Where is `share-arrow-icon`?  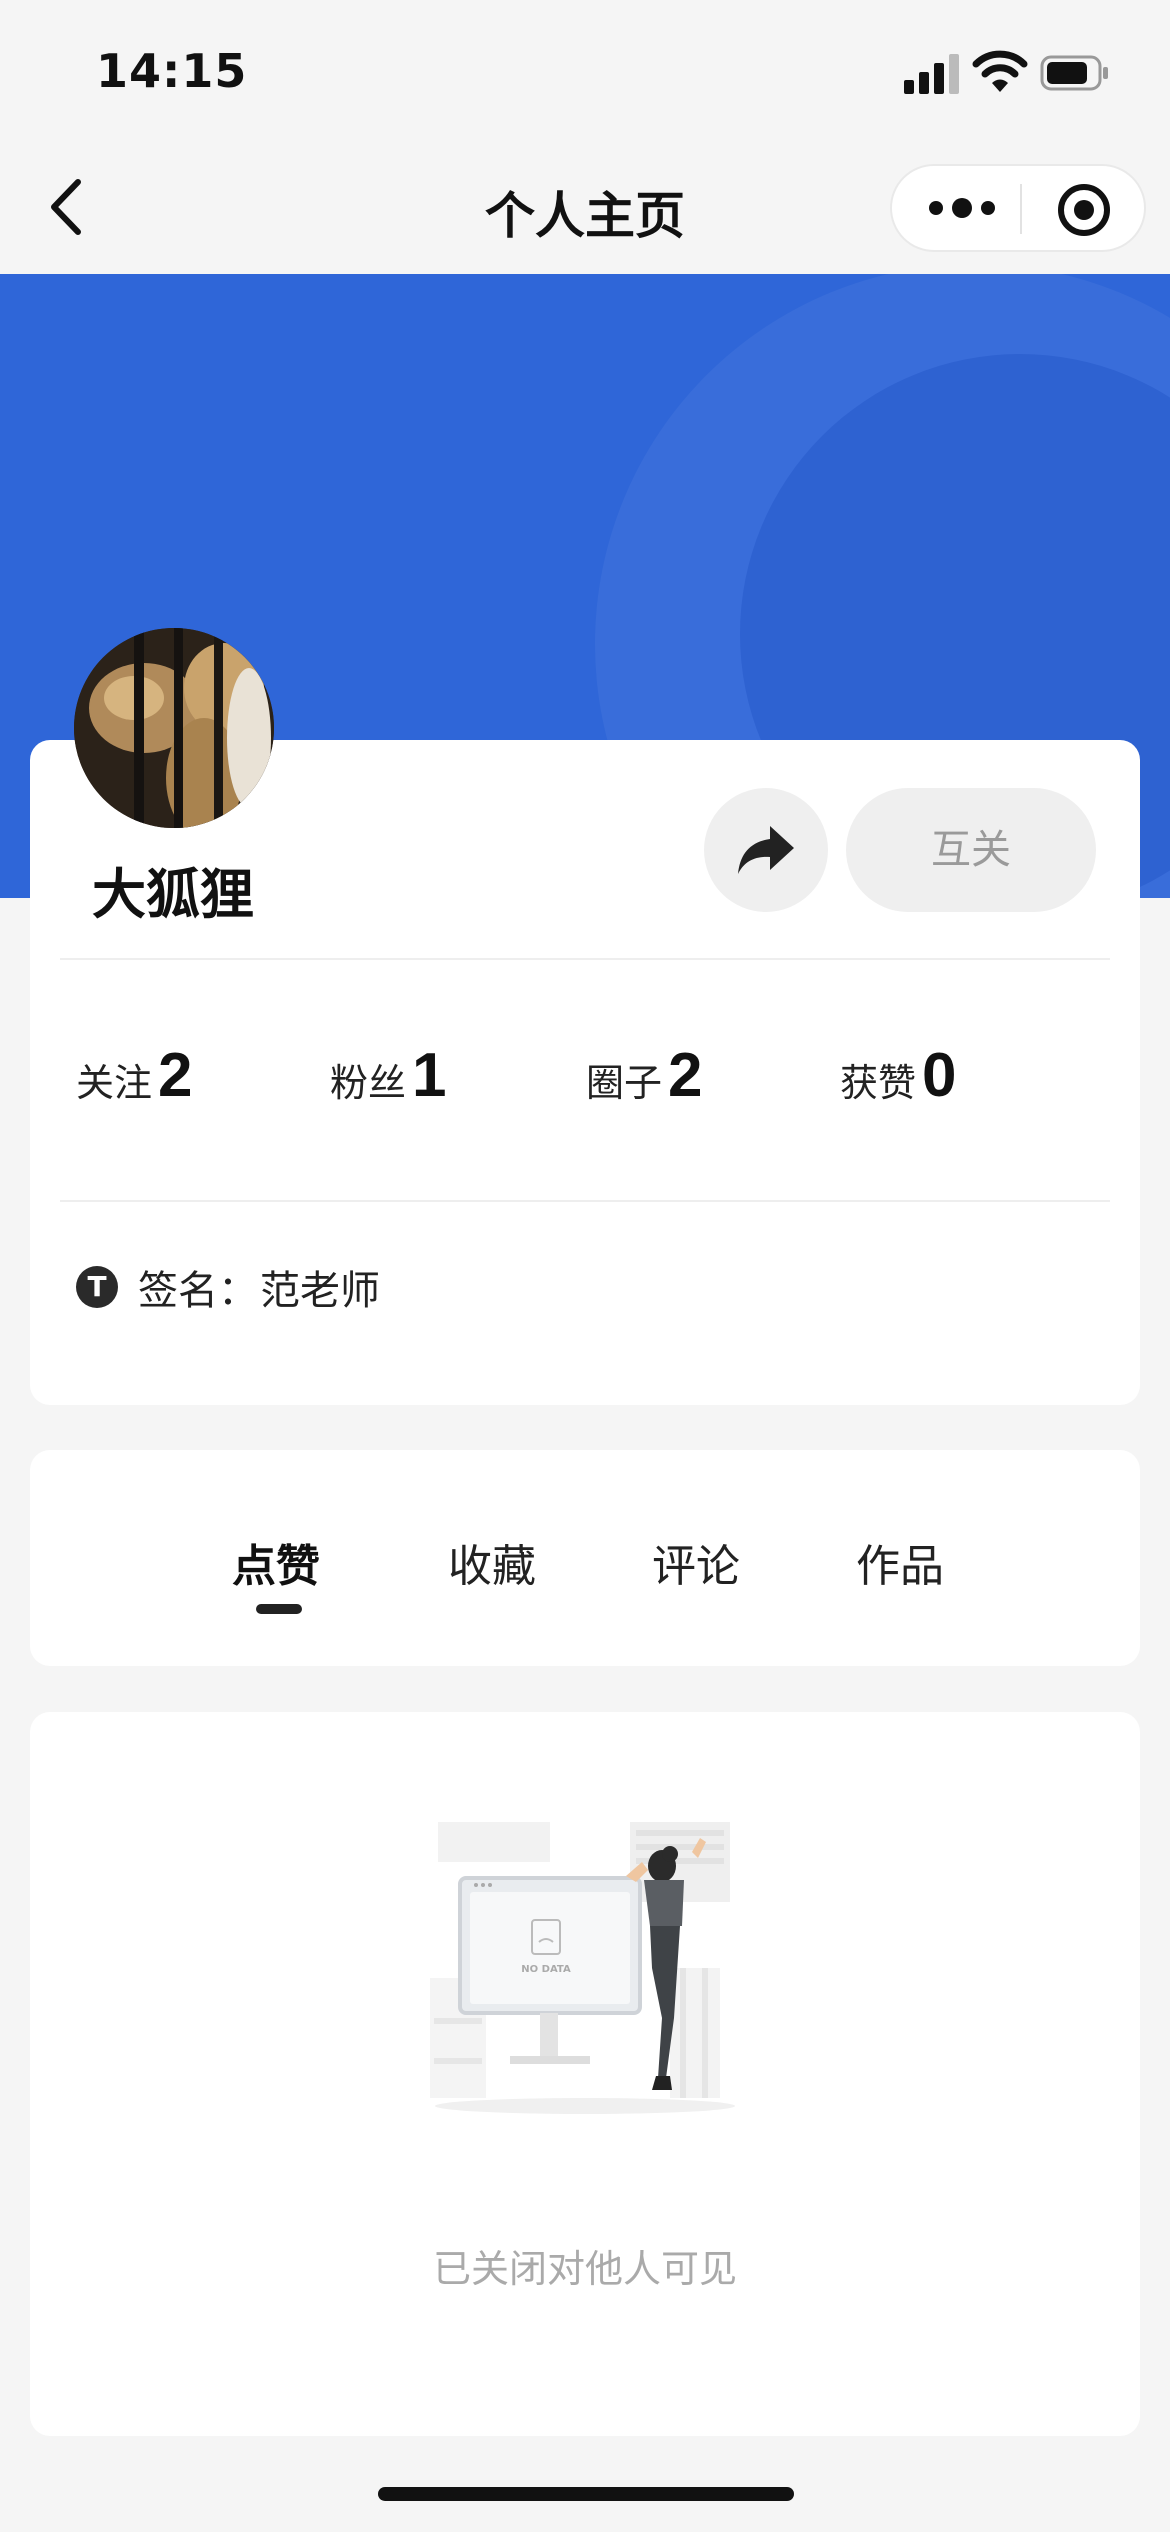 share-arrow-icon is located at coordinates (766, 850).